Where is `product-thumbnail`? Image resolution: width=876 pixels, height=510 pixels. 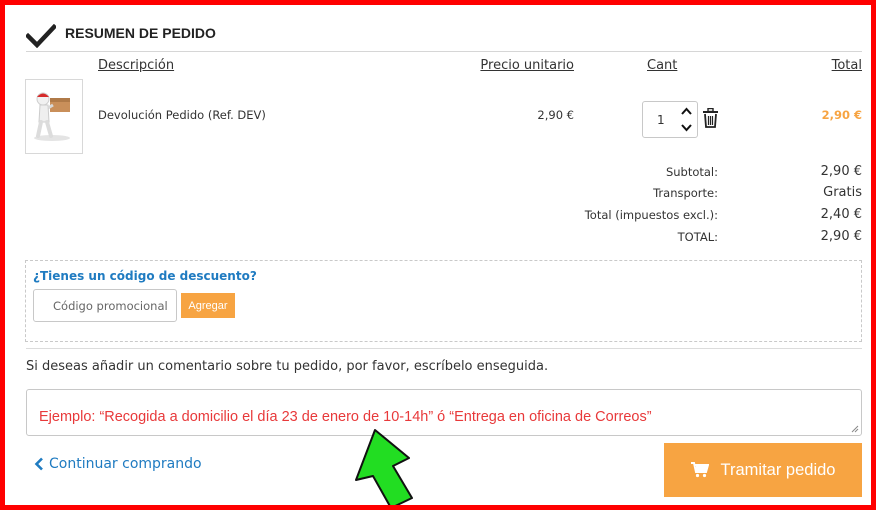 product-thumbnail is located at coordinates (54, 116).